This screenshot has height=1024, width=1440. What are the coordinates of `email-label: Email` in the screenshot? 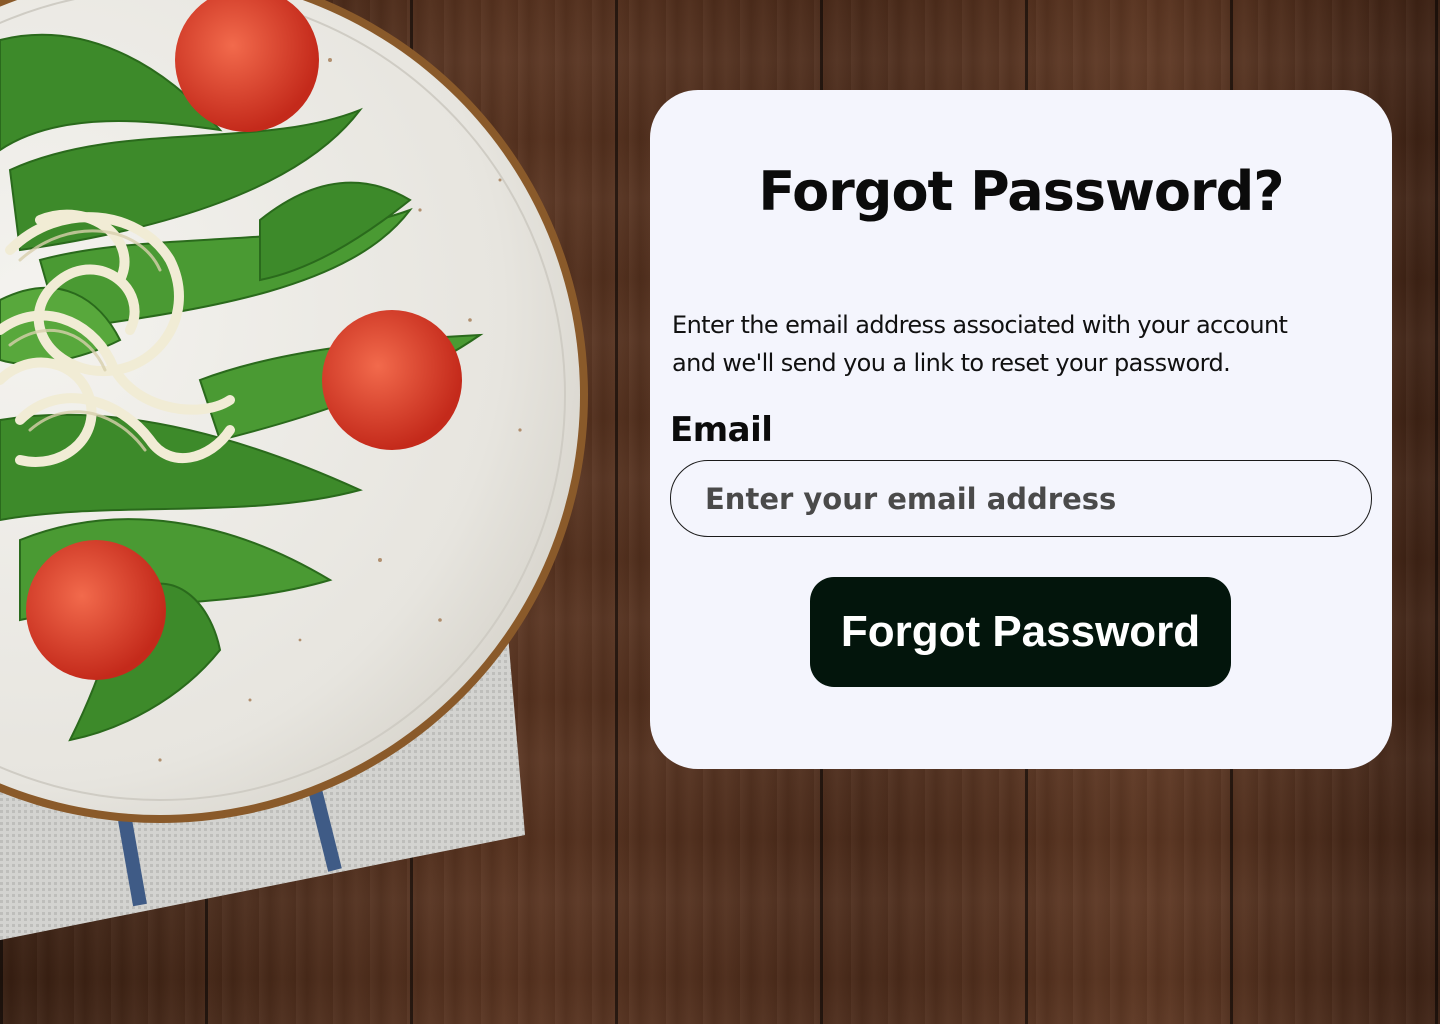 It's located at (721, 430).